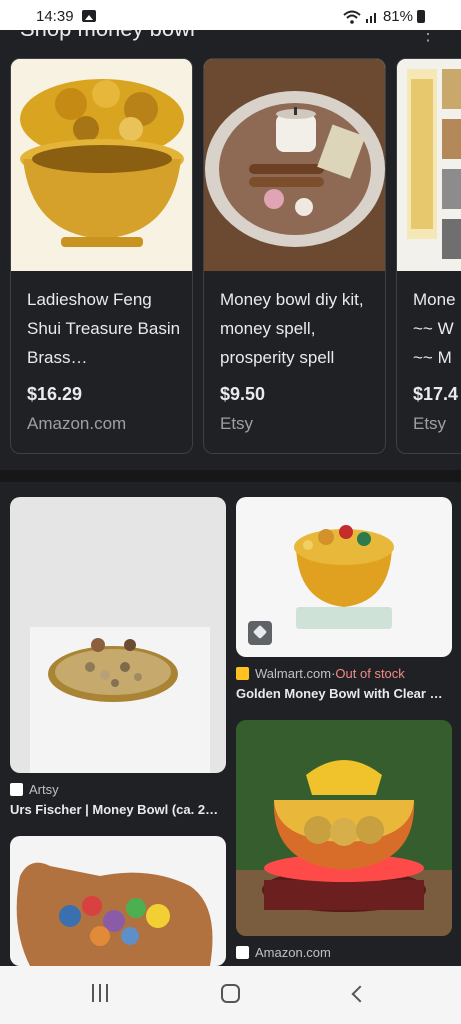 The height and width of the screenshot is (1024, 461). What do you see at coordinates (344, 828) in the screenshot?
I see `image-result-amazon` at bounding box center [344, 828].